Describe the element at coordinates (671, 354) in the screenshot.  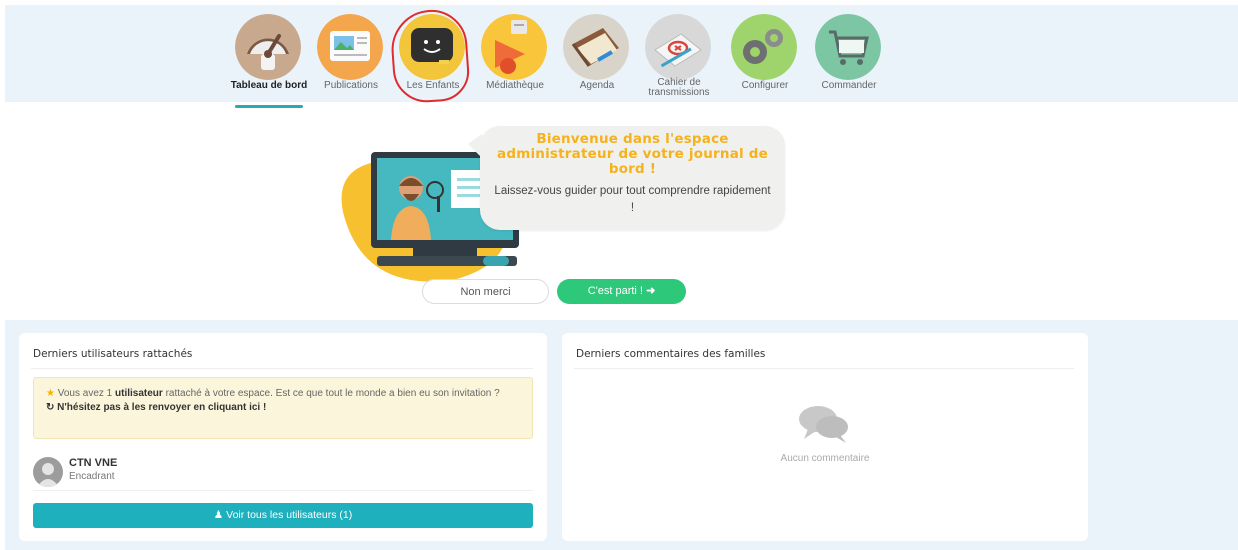
I see `recent-comments-title: Derniers commentaires des familles` at that location.